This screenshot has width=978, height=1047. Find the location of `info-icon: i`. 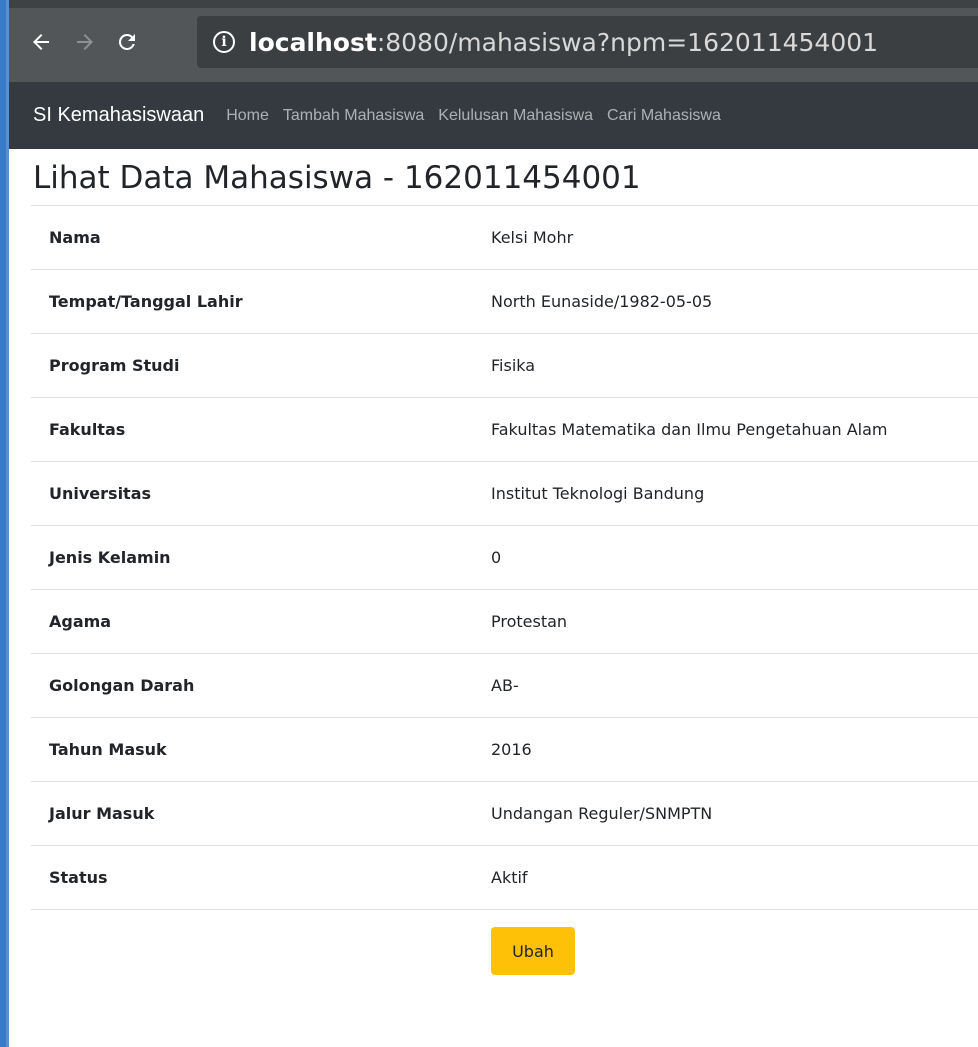

info-icon: i is located at coordinates (224, 42).